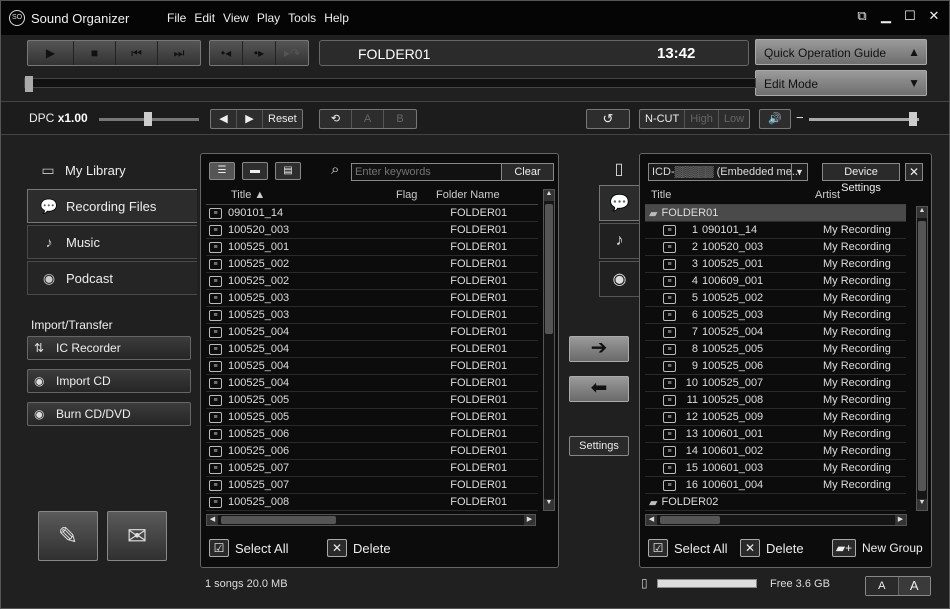 Image resolution: width=950 pixels, height=609 pixels. I want to click on play-button: ▶, so click(51, 53).